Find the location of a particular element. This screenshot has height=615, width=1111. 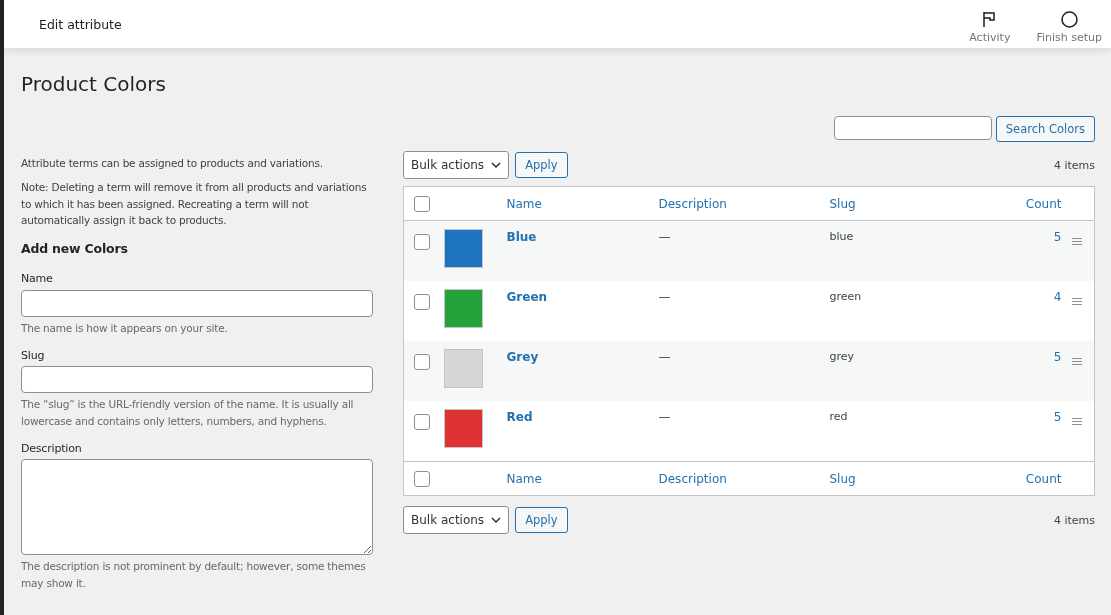

search-button: Search Colors is located at coordinates (1045, 129).